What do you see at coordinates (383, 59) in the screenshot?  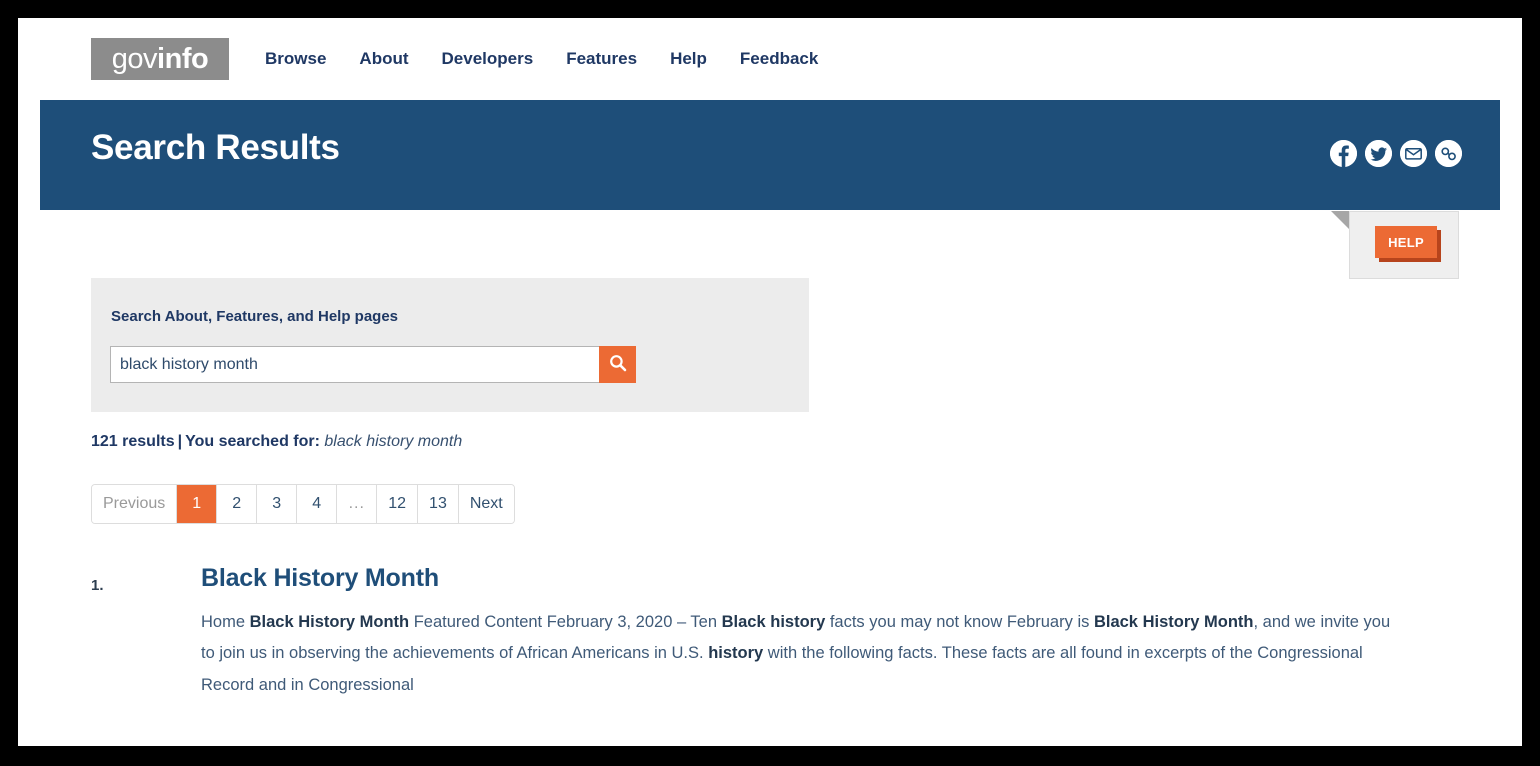 I see `nav-link-about: About` at bounding box center [383, 59].